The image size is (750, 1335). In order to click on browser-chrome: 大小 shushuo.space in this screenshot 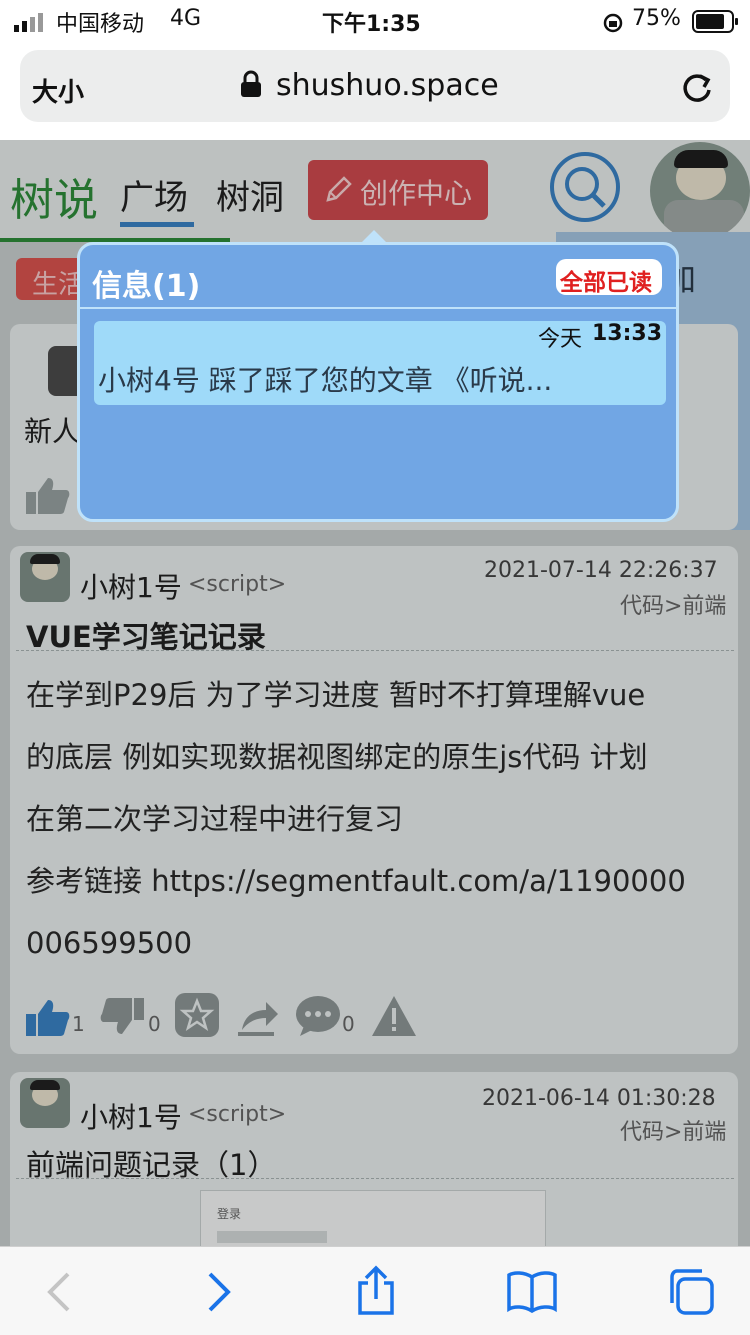, I will do `click(375, 92)`.